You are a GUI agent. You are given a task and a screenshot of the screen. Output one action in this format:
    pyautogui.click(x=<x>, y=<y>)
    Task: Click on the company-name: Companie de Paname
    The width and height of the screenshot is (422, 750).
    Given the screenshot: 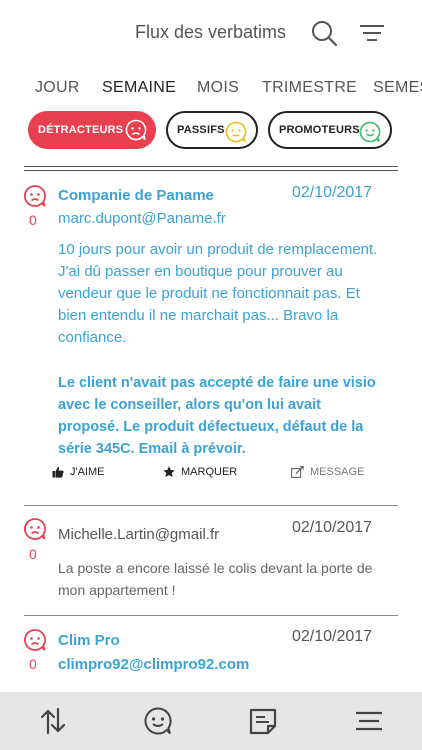 What is the action you would take?
    pyautogui.click(x=136, y=195)
    